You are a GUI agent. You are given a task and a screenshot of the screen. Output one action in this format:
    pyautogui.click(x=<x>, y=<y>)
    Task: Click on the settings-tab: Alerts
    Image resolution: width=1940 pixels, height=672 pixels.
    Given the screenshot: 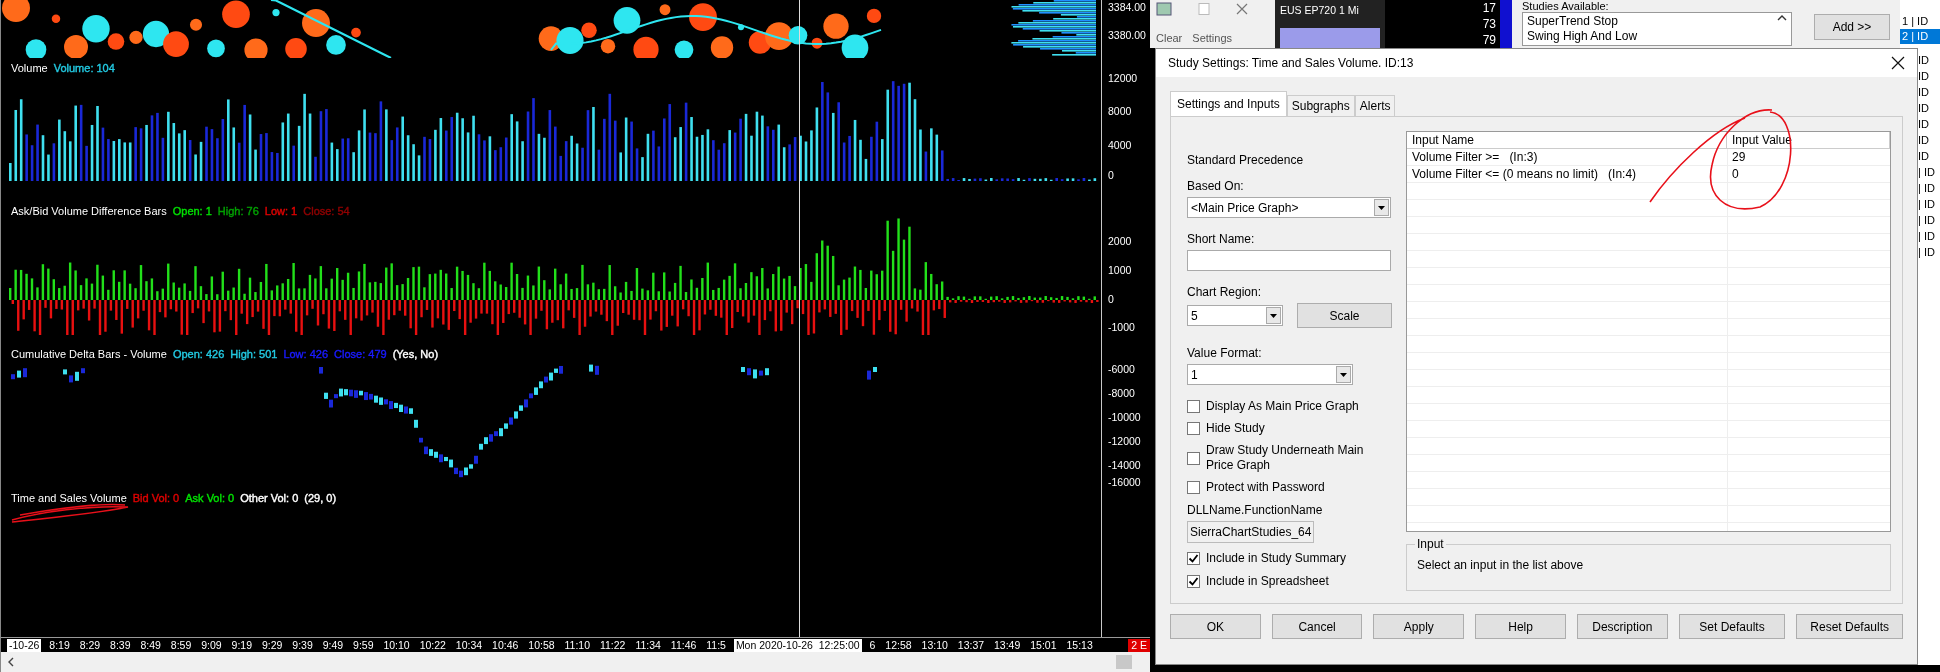 What is the action you would take?
    pyautogui.click(x=1375, y=105)
    